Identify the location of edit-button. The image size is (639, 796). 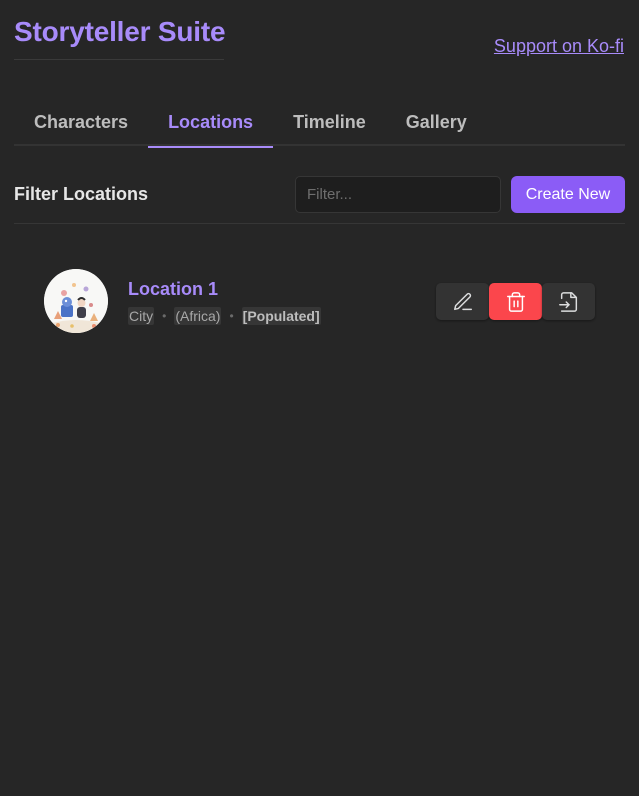
(462, 301).